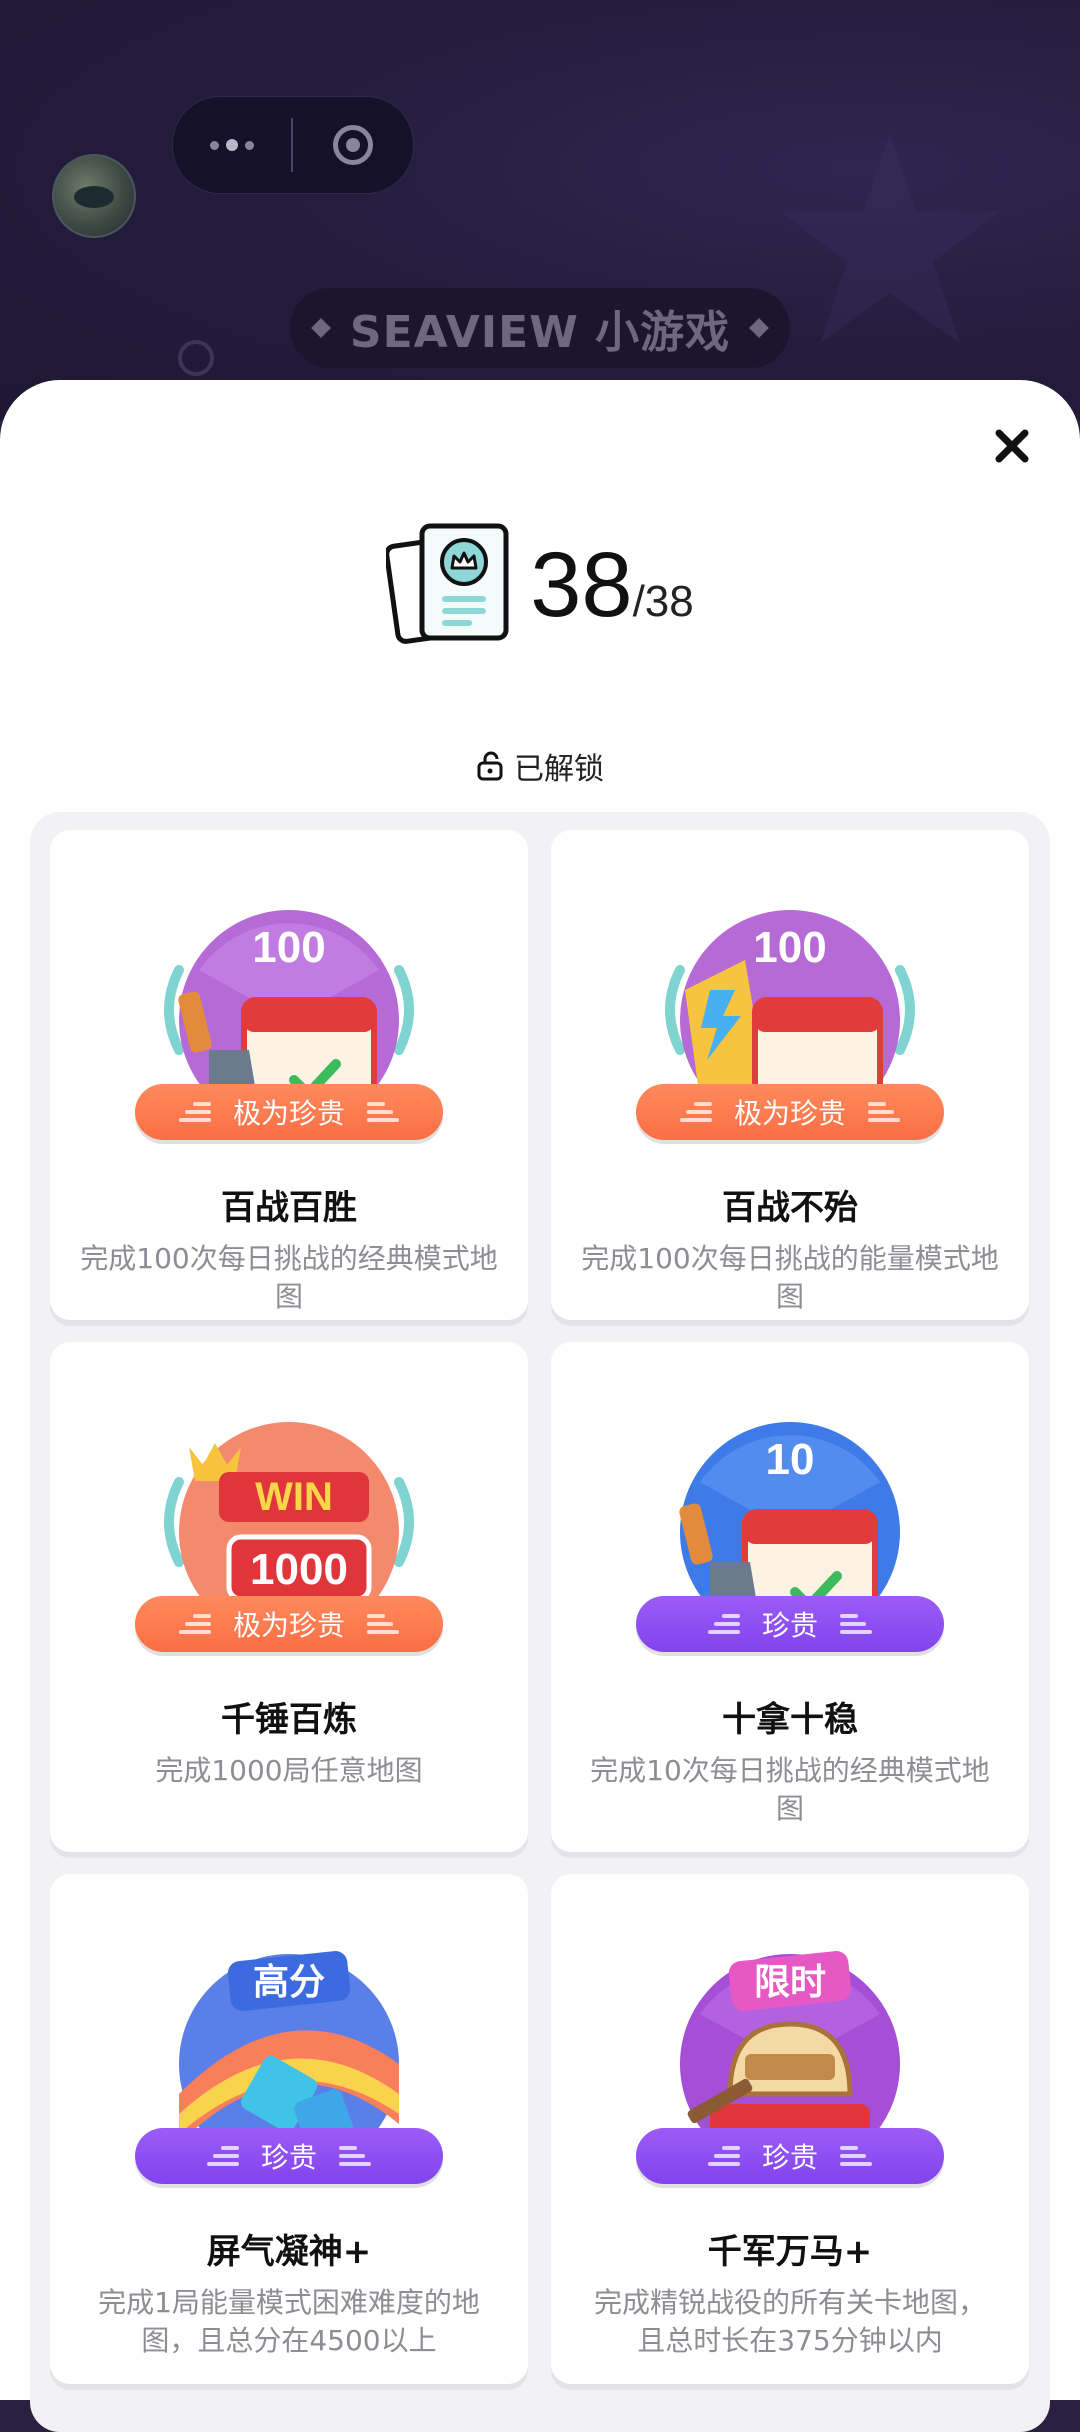 This screenshot has height=2432, width=1080. I want to click on game-title-banner: SEAVIEW 小游戏, so click(540, 328).